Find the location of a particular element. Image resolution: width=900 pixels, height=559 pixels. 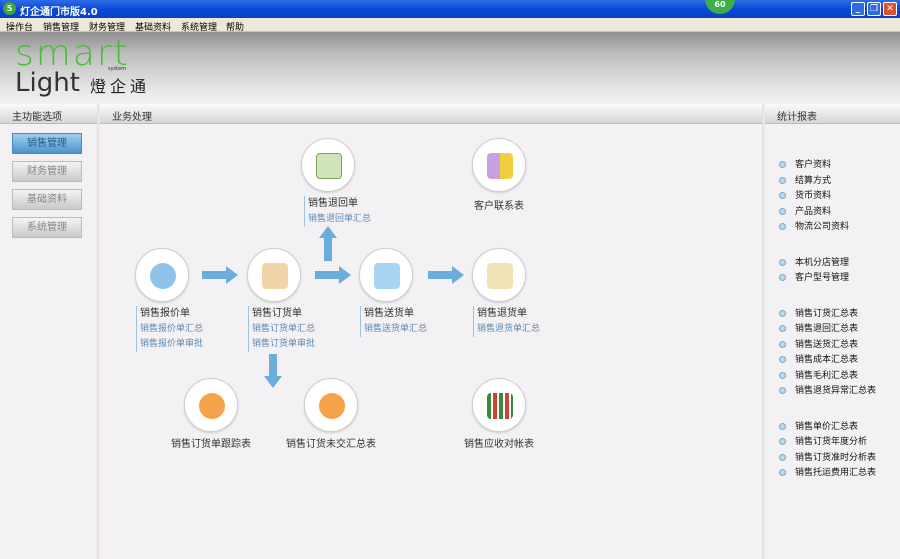

sales-order-node is located at coordinates (274, 275).